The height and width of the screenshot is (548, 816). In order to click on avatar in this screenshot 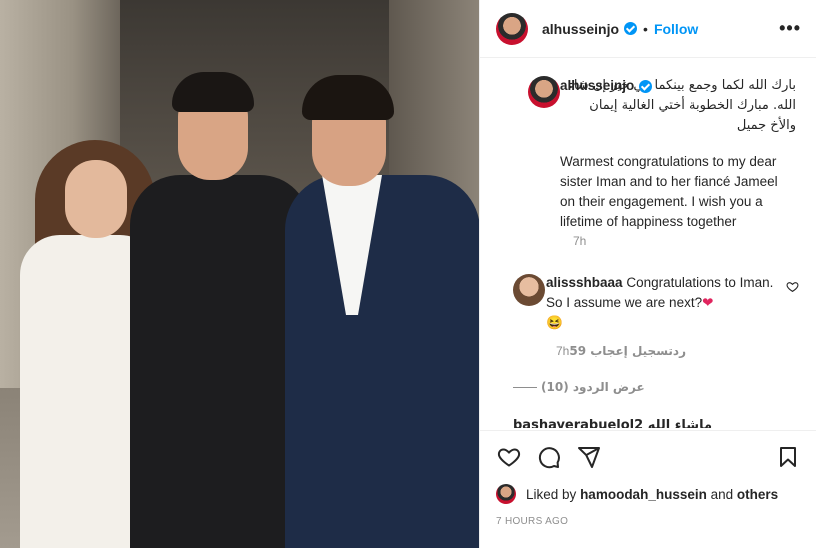, I will do `click(512, 28)`.